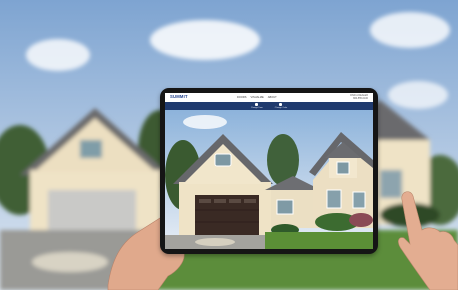  I want to click on visualizer-toolbar: Change Door Change Color, so click(269, 106).